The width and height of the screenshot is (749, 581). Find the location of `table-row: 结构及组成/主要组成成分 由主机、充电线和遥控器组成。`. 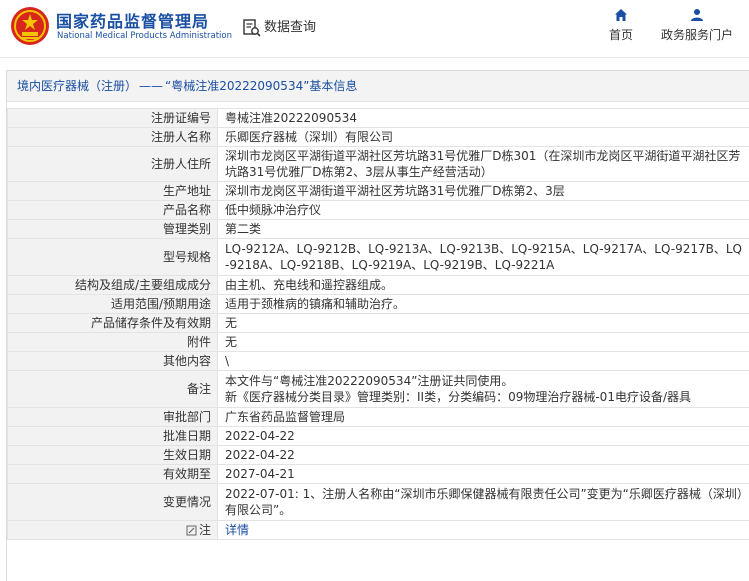

table-row: 结构及组成/主要组成成分 由主机、充电线和遥控器组成。 is located at coordinates (378, 285).